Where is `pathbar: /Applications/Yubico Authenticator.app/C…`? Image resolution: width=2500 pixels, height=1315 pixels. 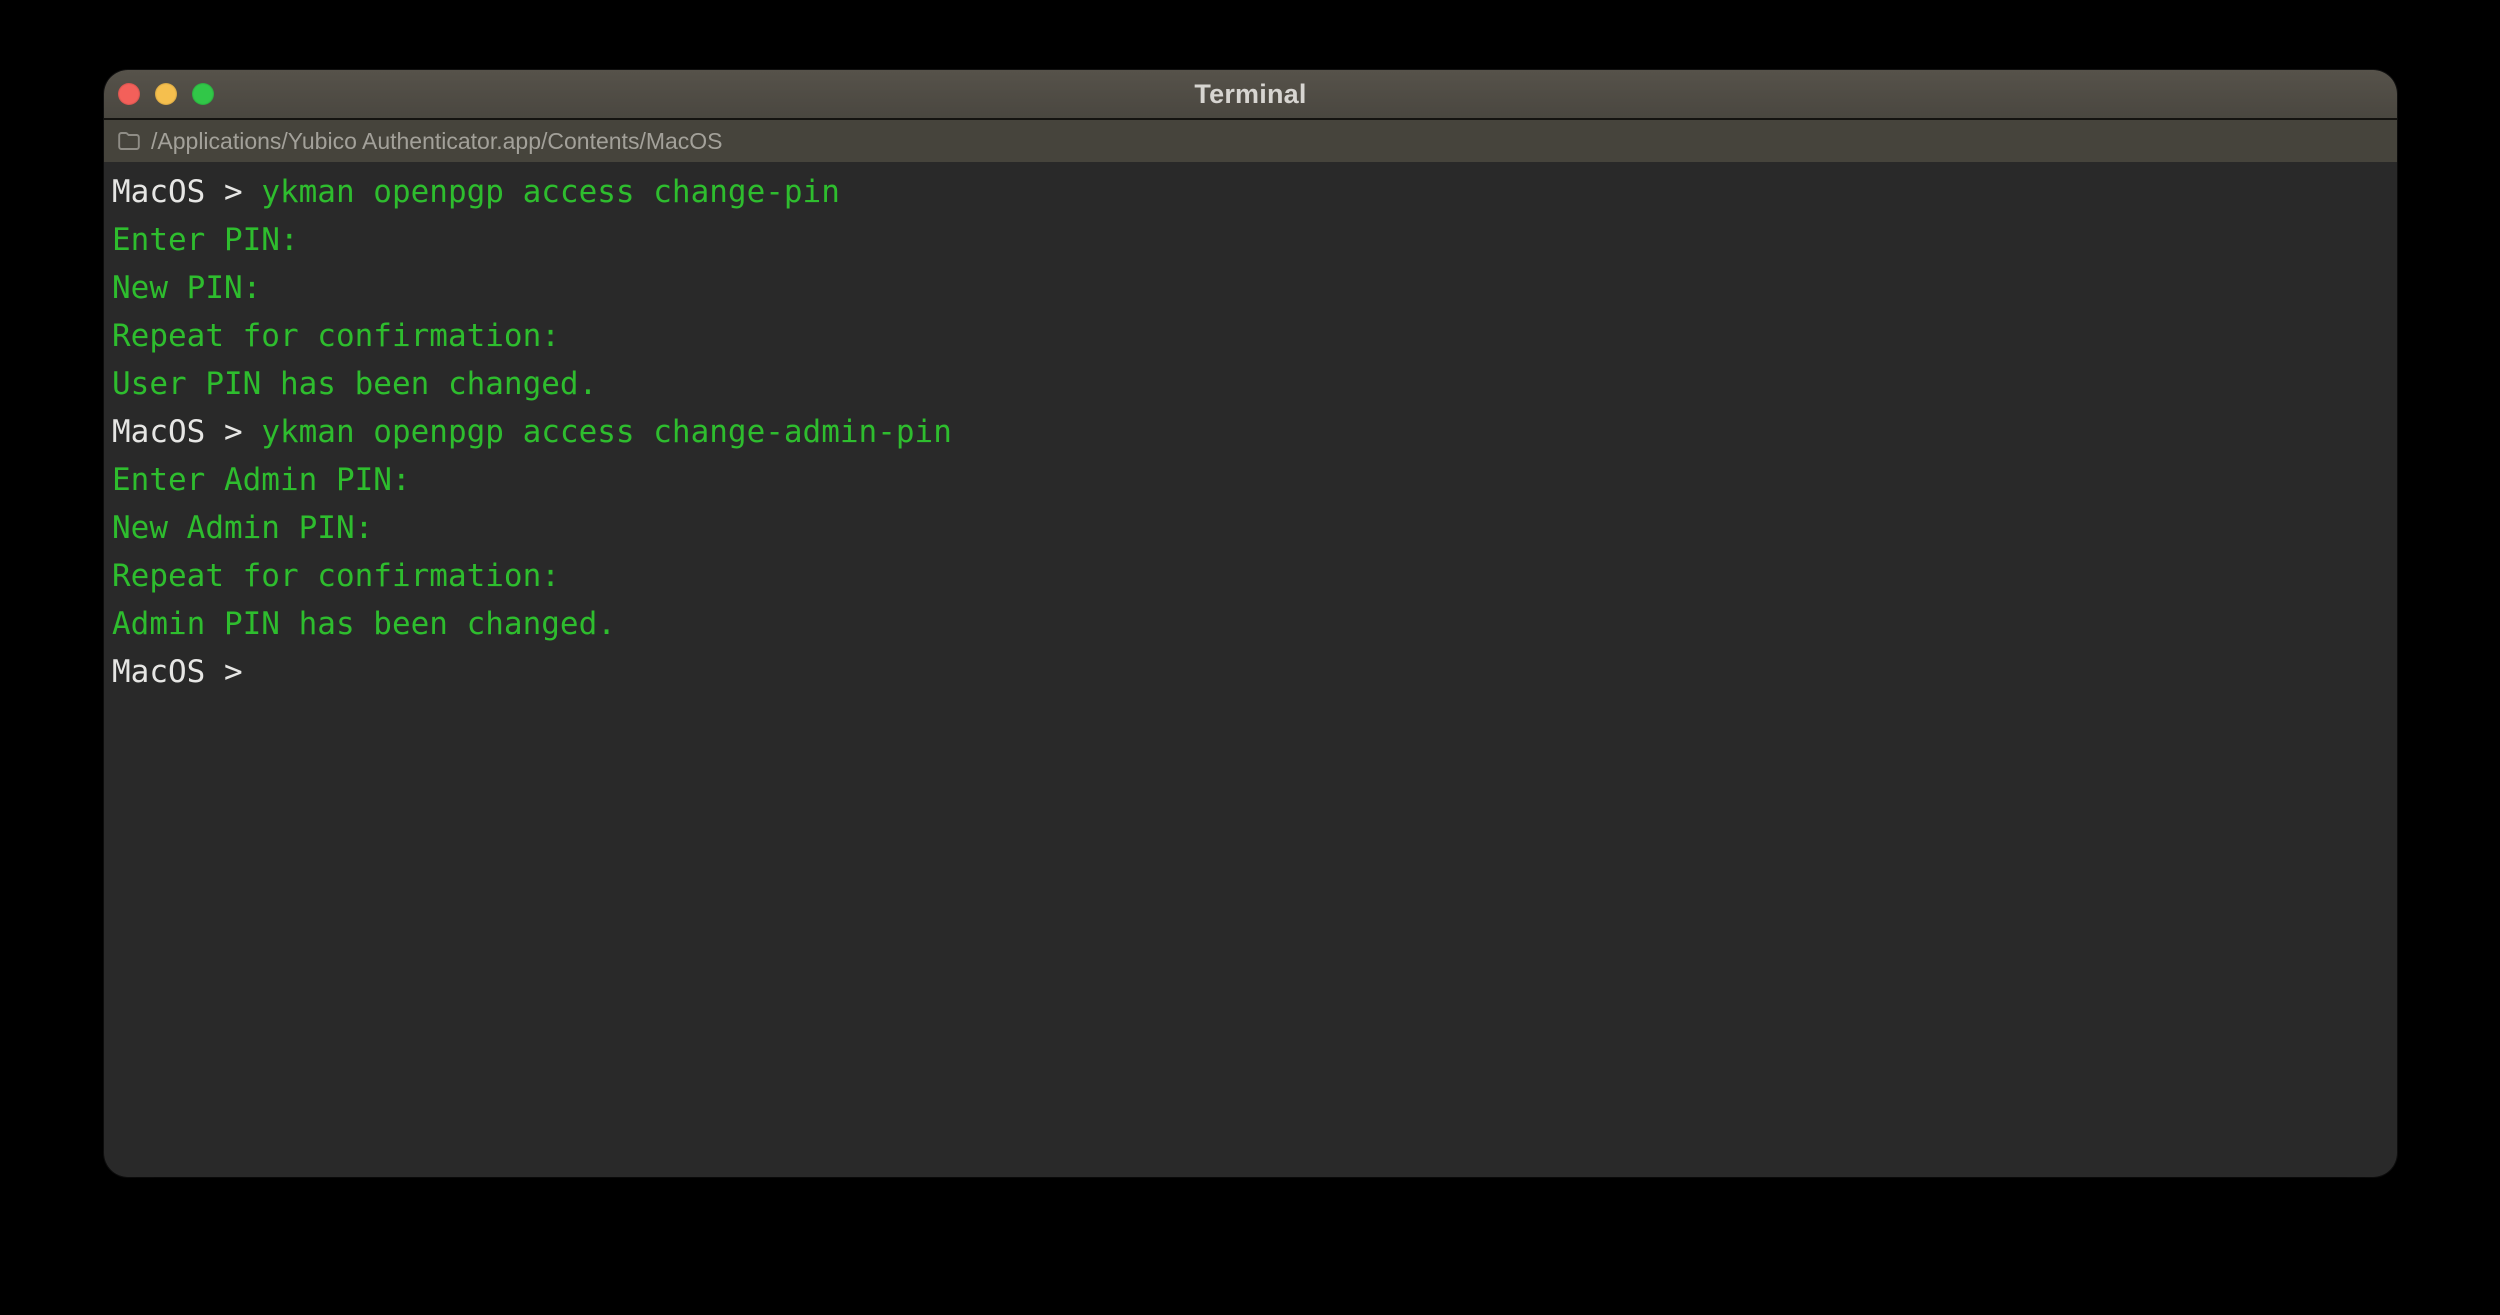 pathbar: /Applications/Yubico Authenticator.app/C… is located at coordinates (1250, 140).